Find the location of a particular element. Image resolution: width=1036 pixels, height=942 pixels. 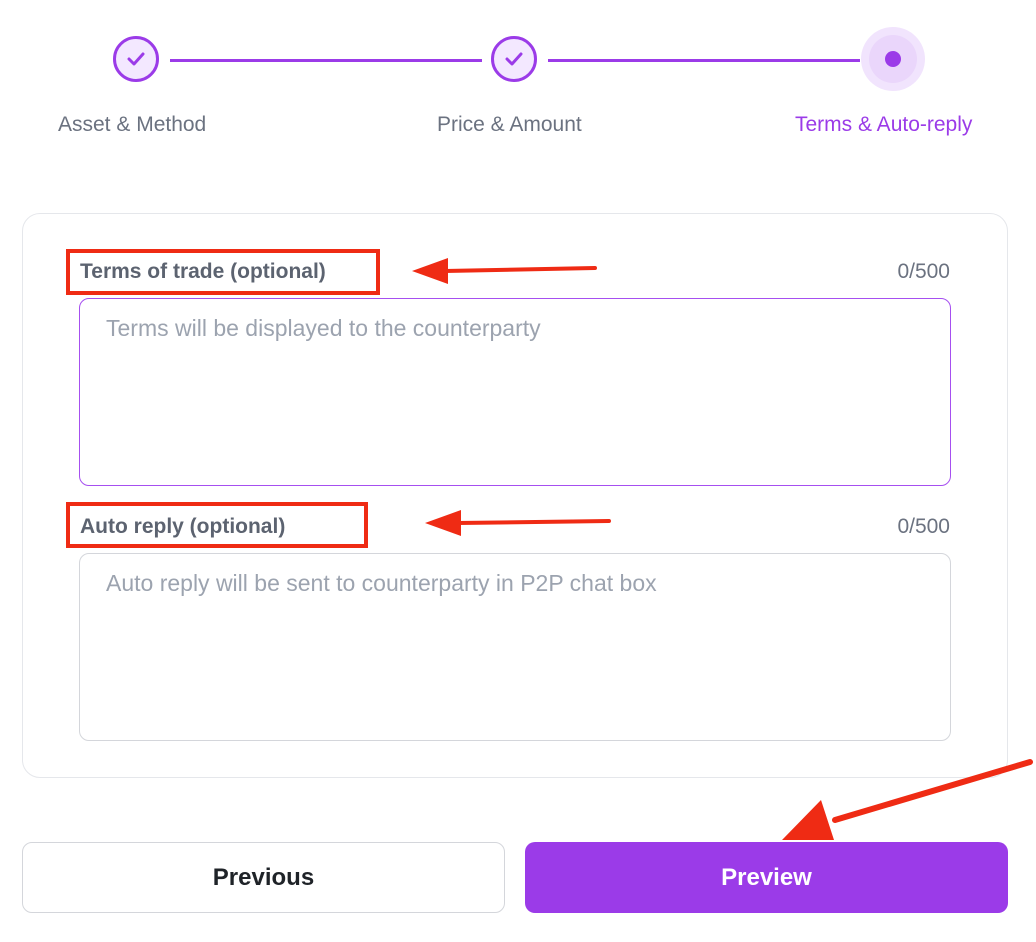

previous-button: Previous is located at coordinates (263, 877).